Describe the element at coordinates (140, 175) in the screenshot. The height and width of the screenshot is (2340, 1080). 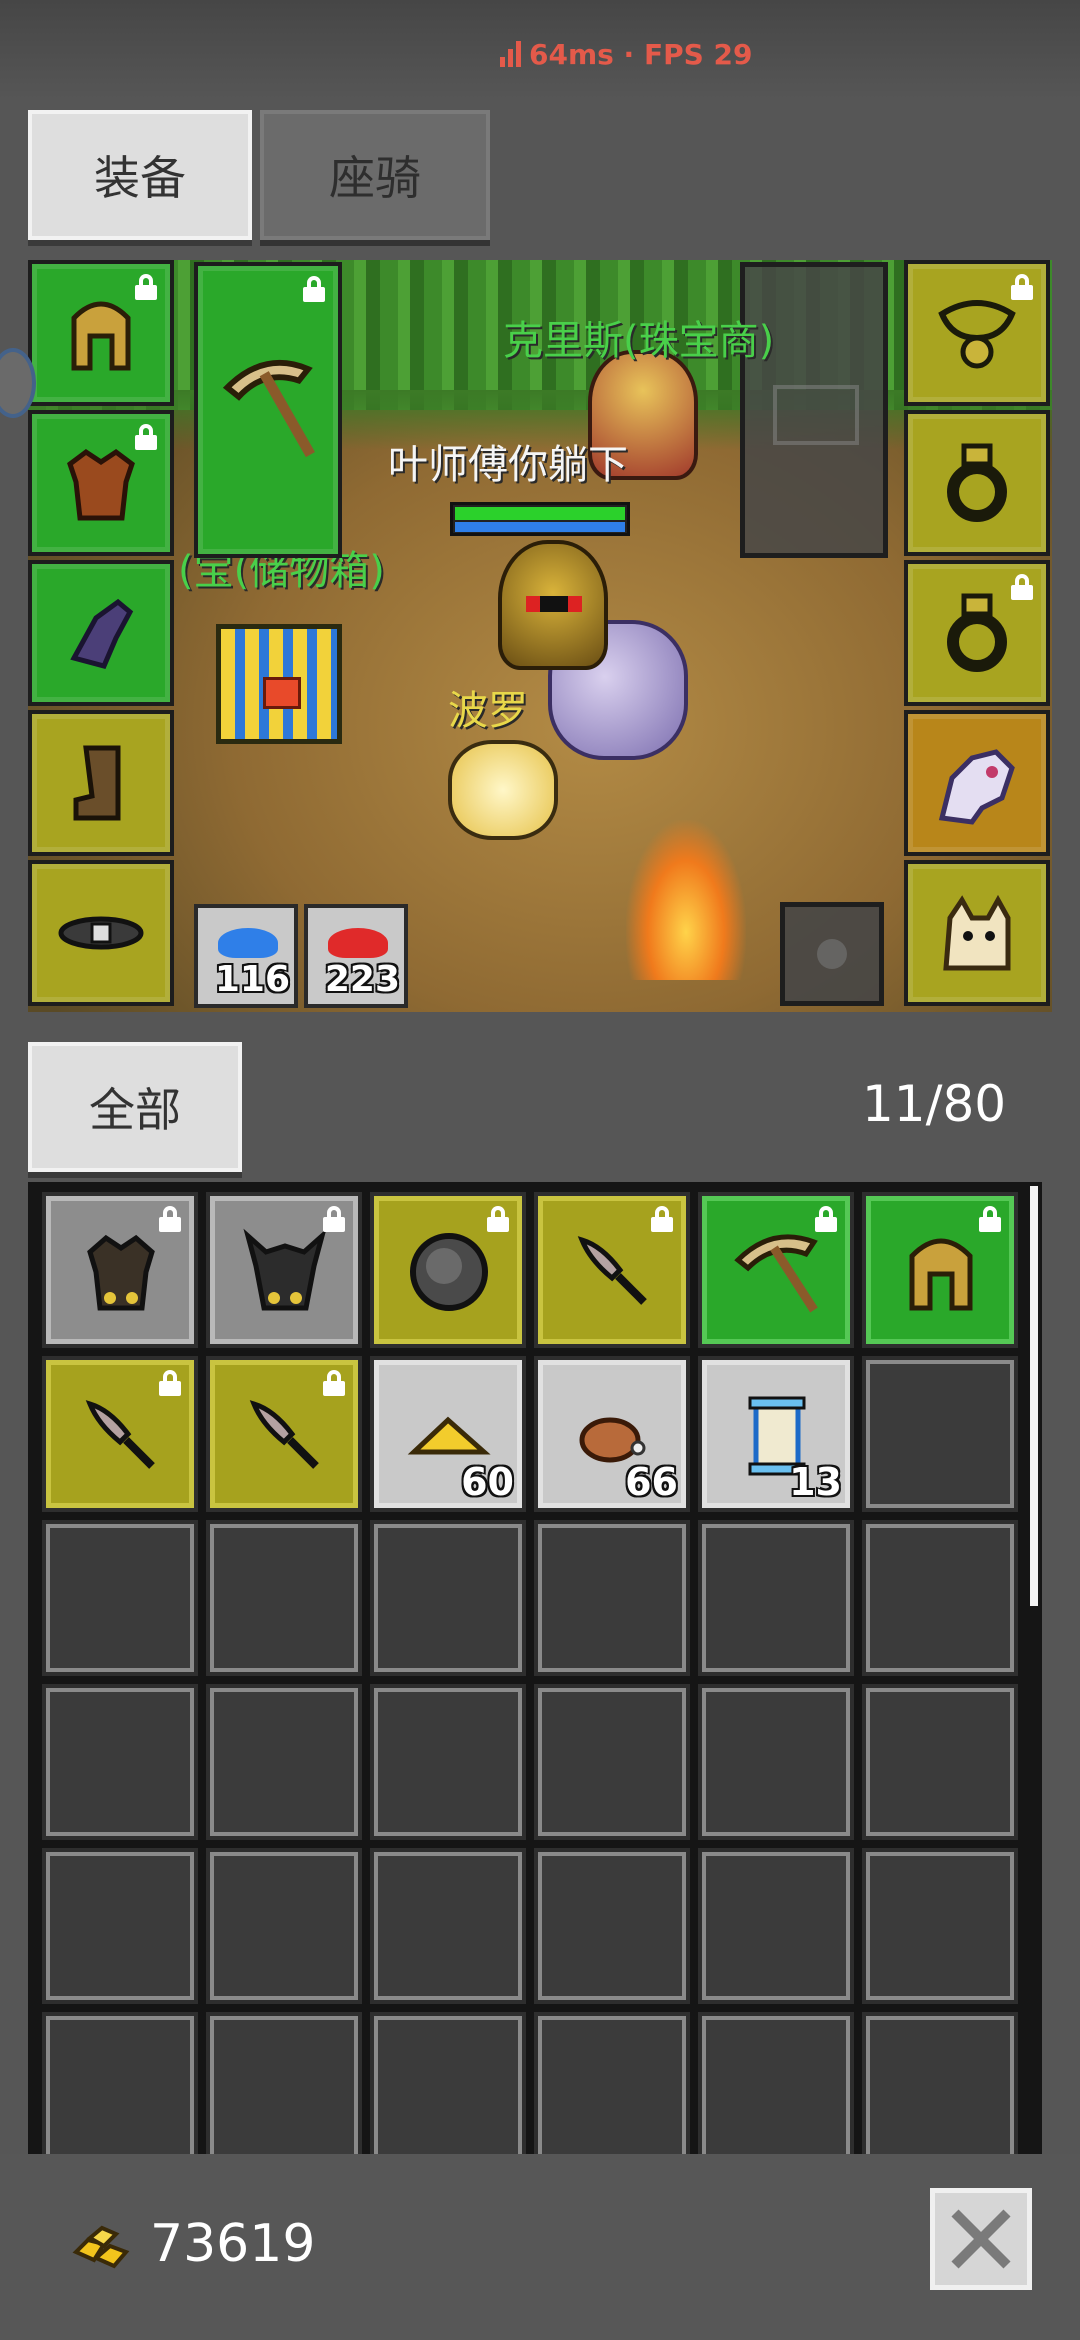
I see `tab-equipment: 装备` at that location.